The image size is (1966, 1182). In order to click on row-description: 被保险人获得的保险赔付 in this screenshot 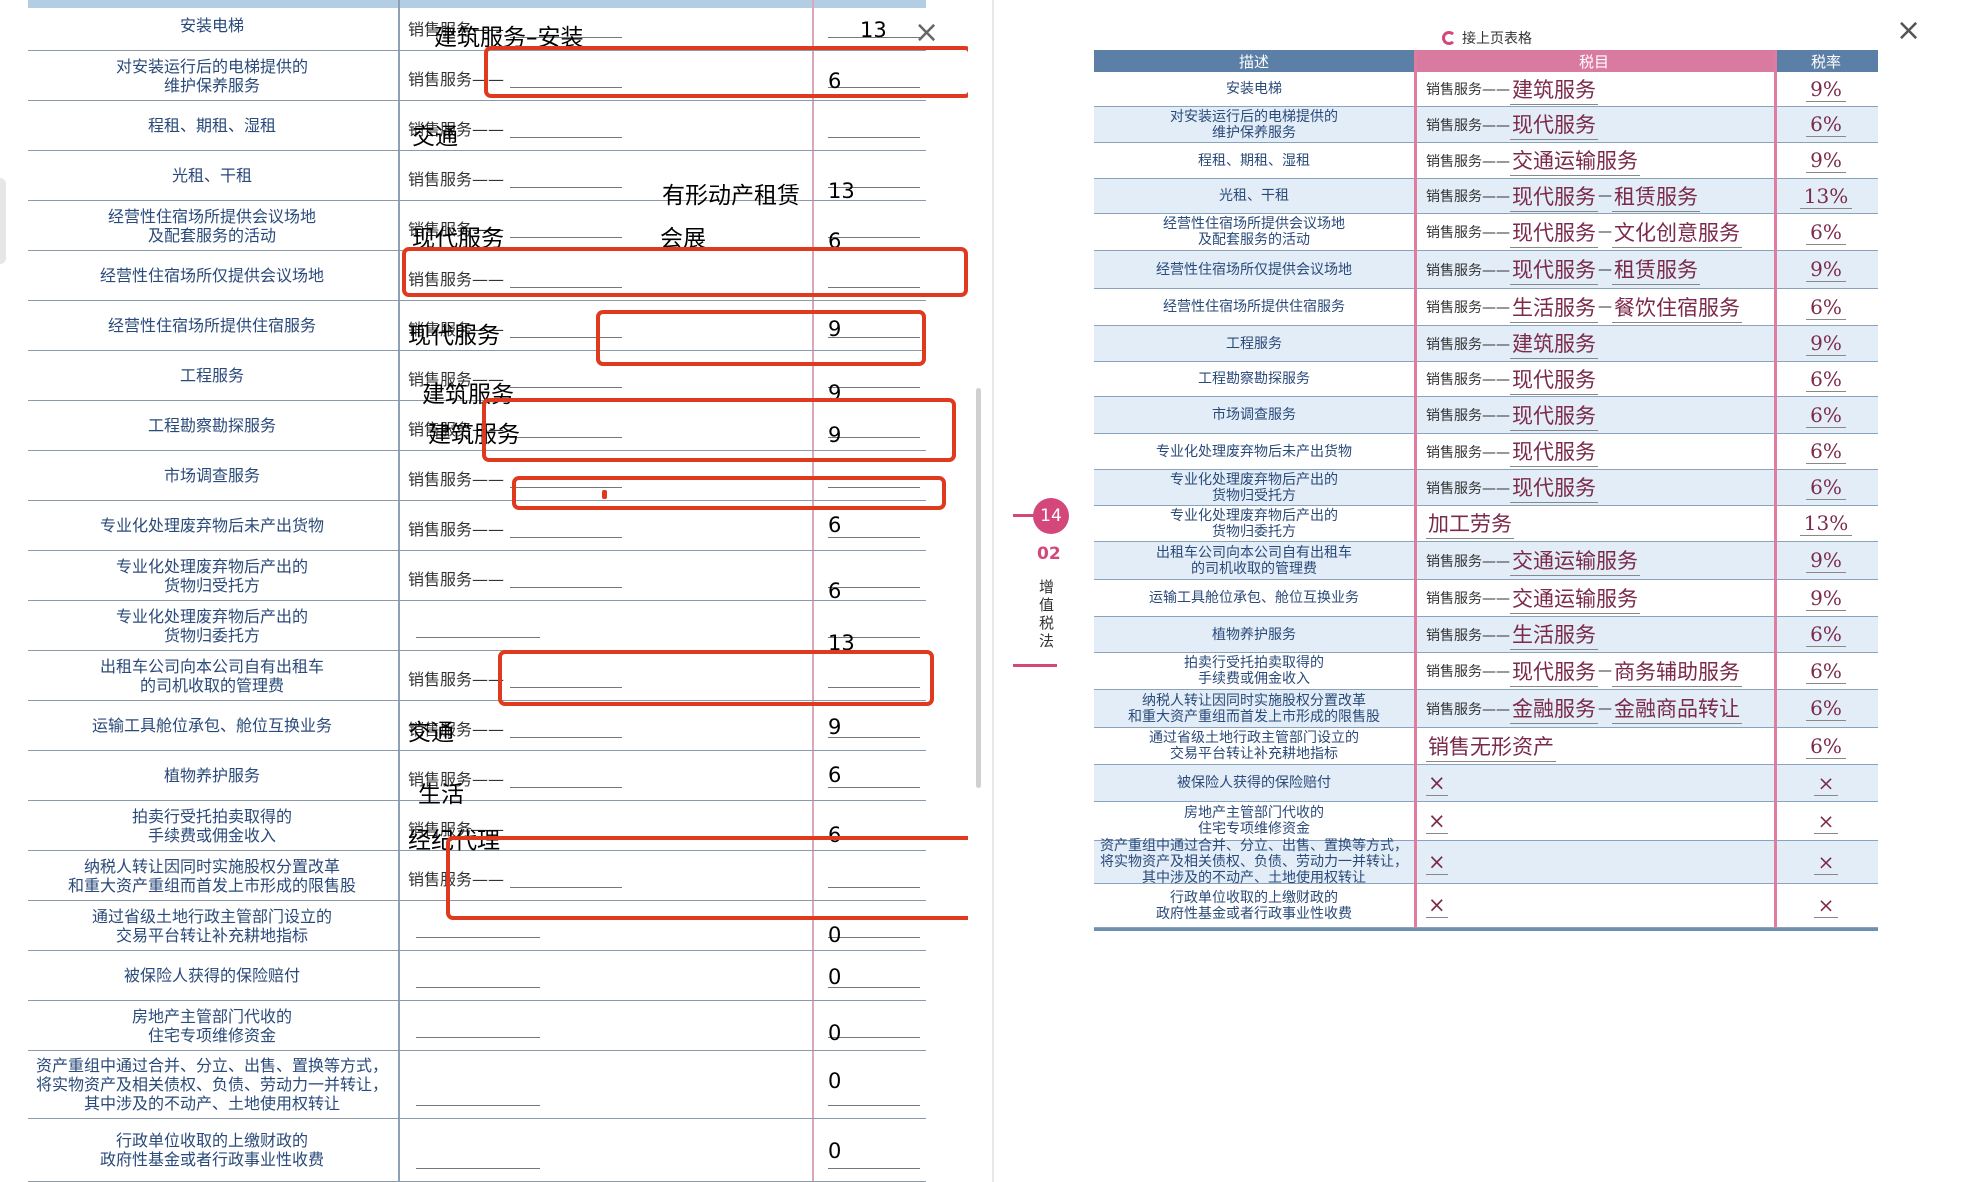, I will do `click(1254, 783)`.